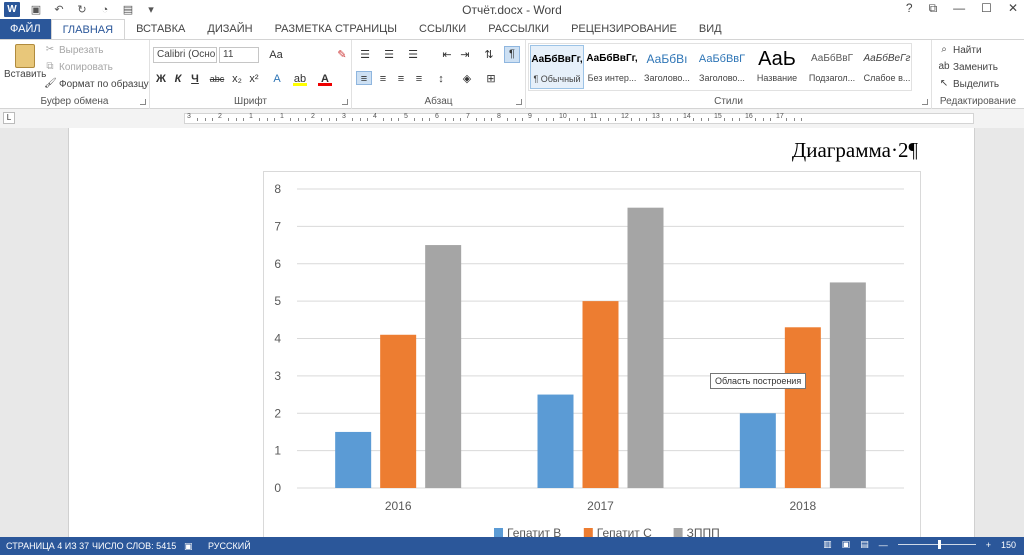 The image size is (1024, 555). I want to click on bullets-icon: ☰, so click(365, 55).